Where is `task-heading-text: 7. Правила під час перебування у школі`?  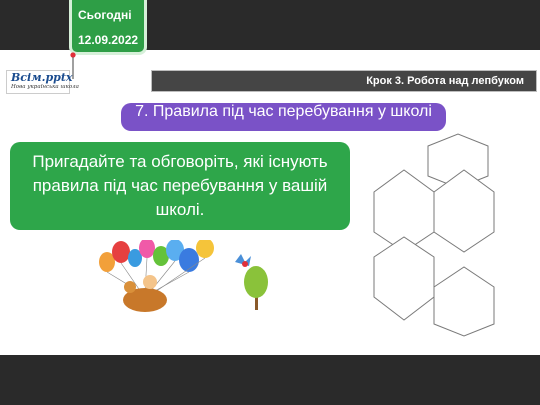 task-heading-text: 7. Правила під час перебування у школі is located at coordinates (283, 111).